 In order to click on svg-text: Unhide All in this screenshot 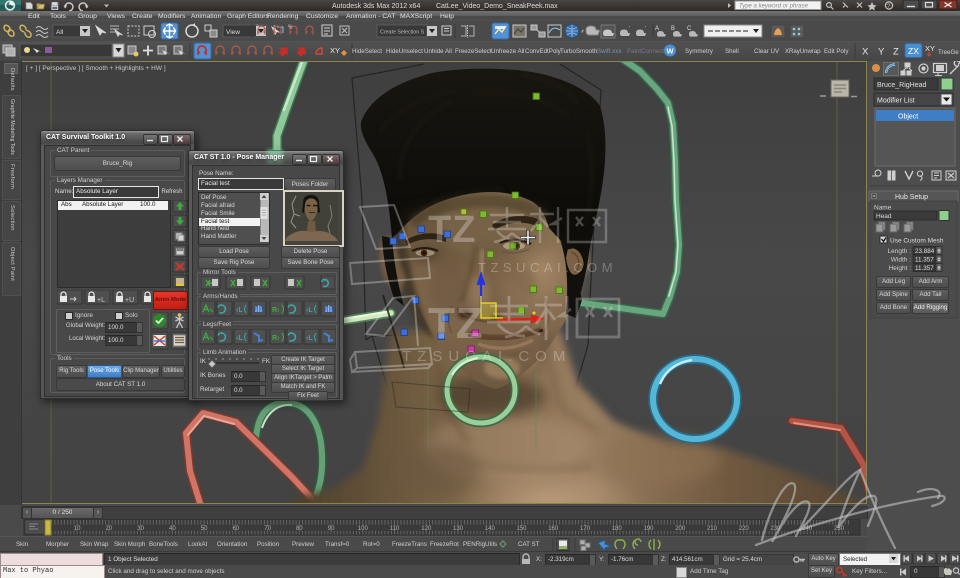, I will do `click(438, 51)`.